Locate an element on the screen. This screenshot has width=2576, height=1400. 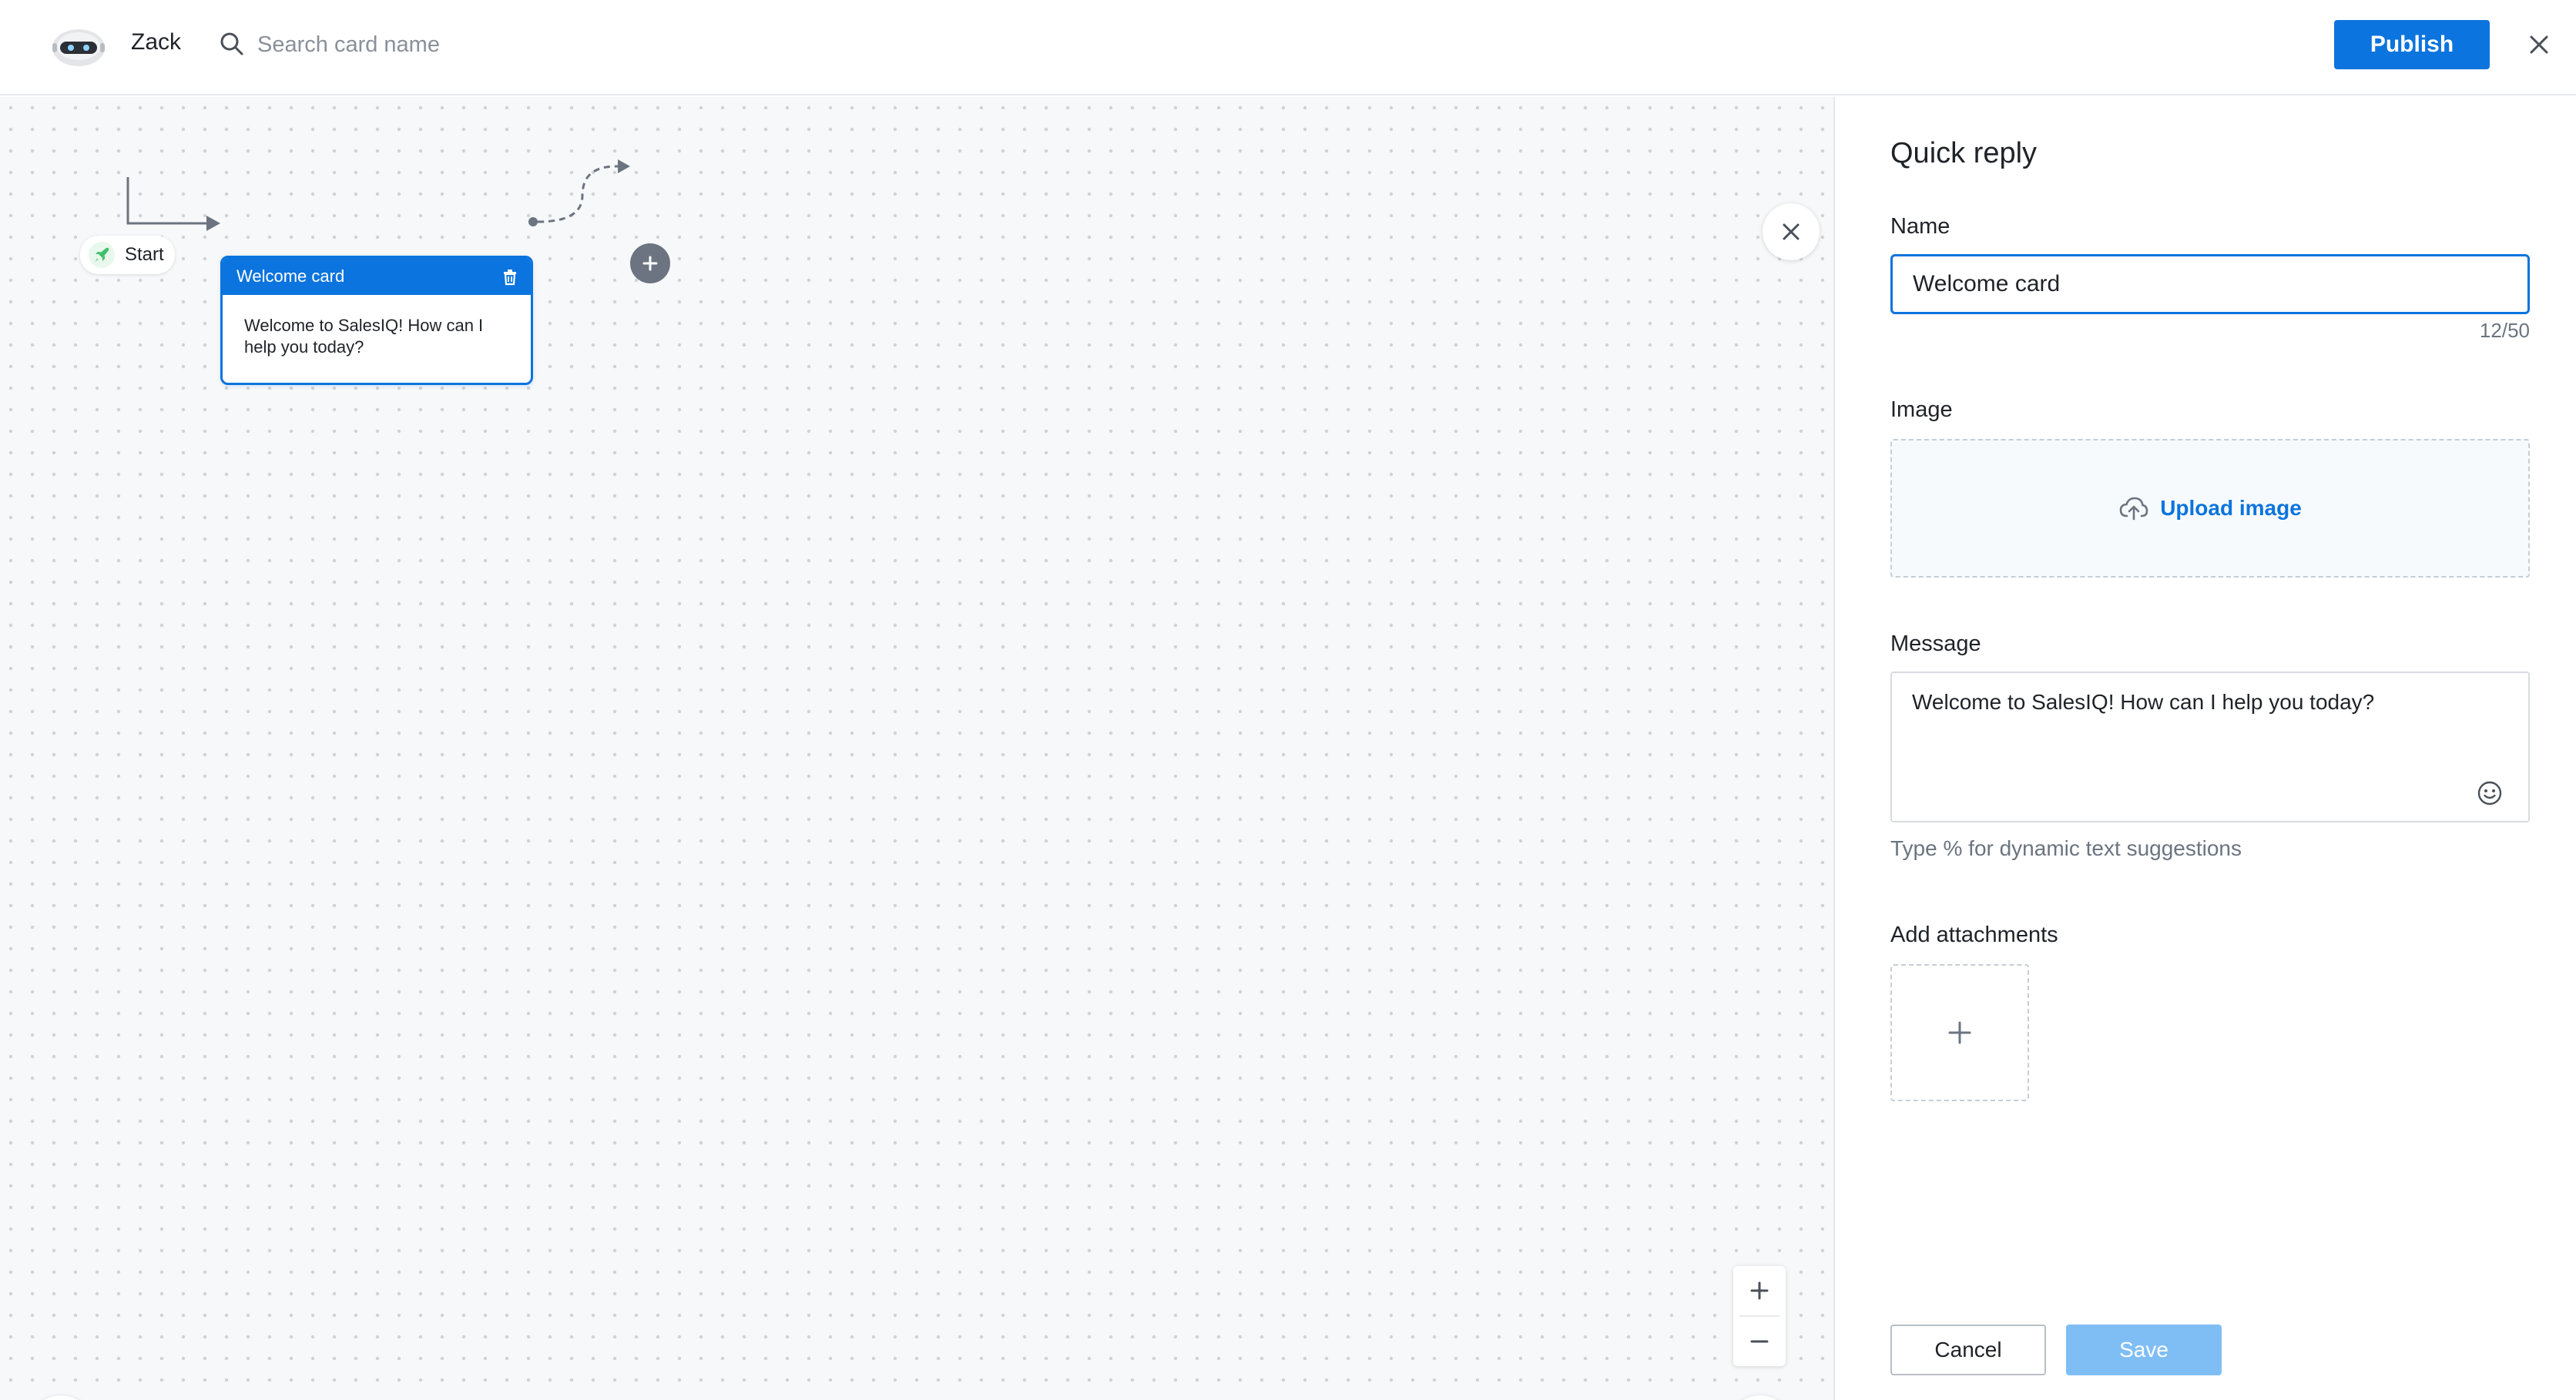
publish-button: Publish is located at coordinates (2412, 44).